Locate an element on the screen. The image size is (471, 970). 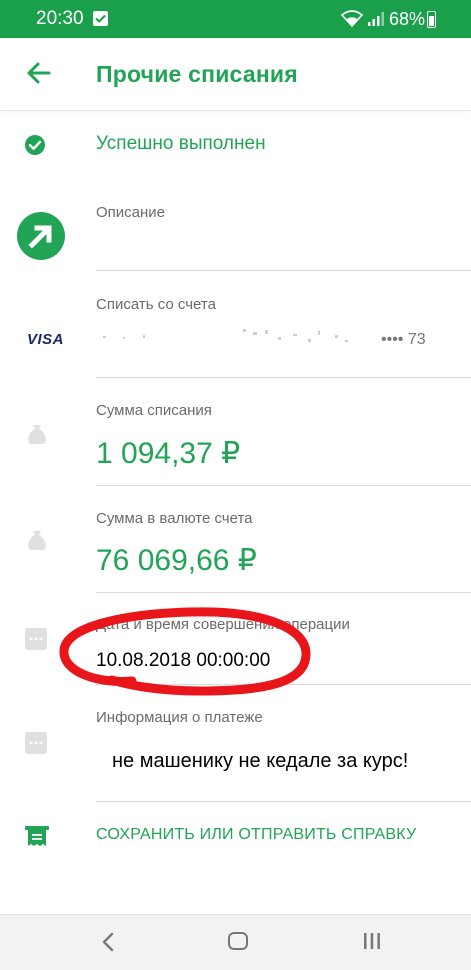
check-circle-icon is located at coordinates (35, 145).